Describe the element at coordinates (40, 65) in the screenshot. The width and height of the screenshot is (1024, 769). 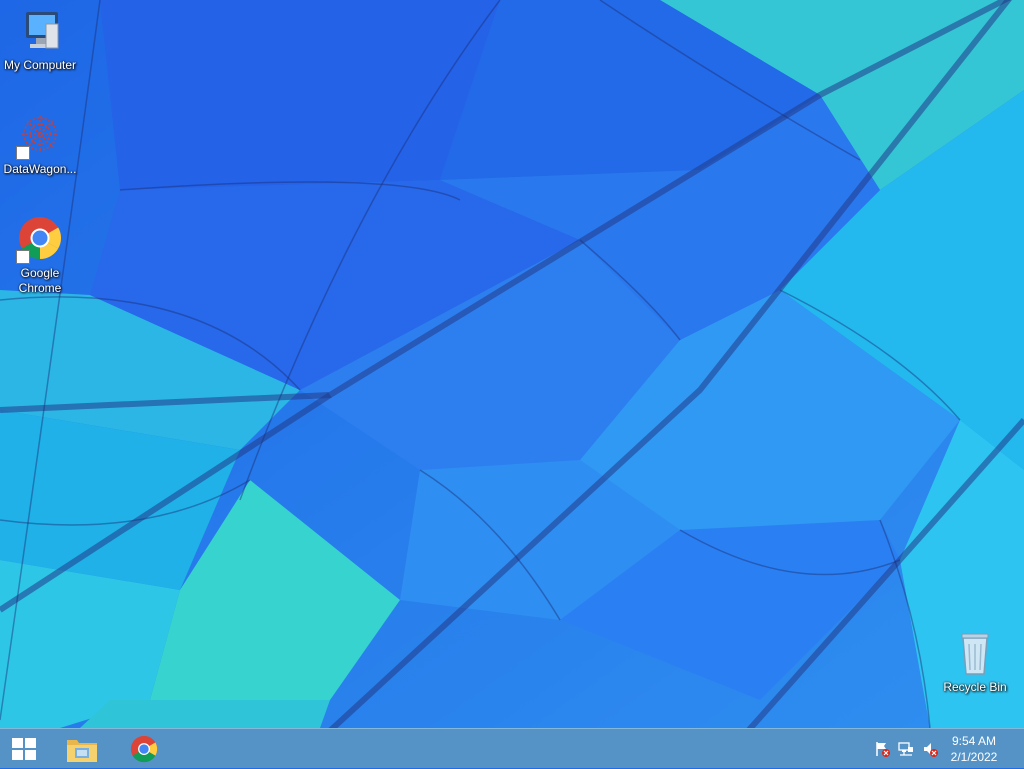
I see `desktop-icon-label: My Computer` at that location.